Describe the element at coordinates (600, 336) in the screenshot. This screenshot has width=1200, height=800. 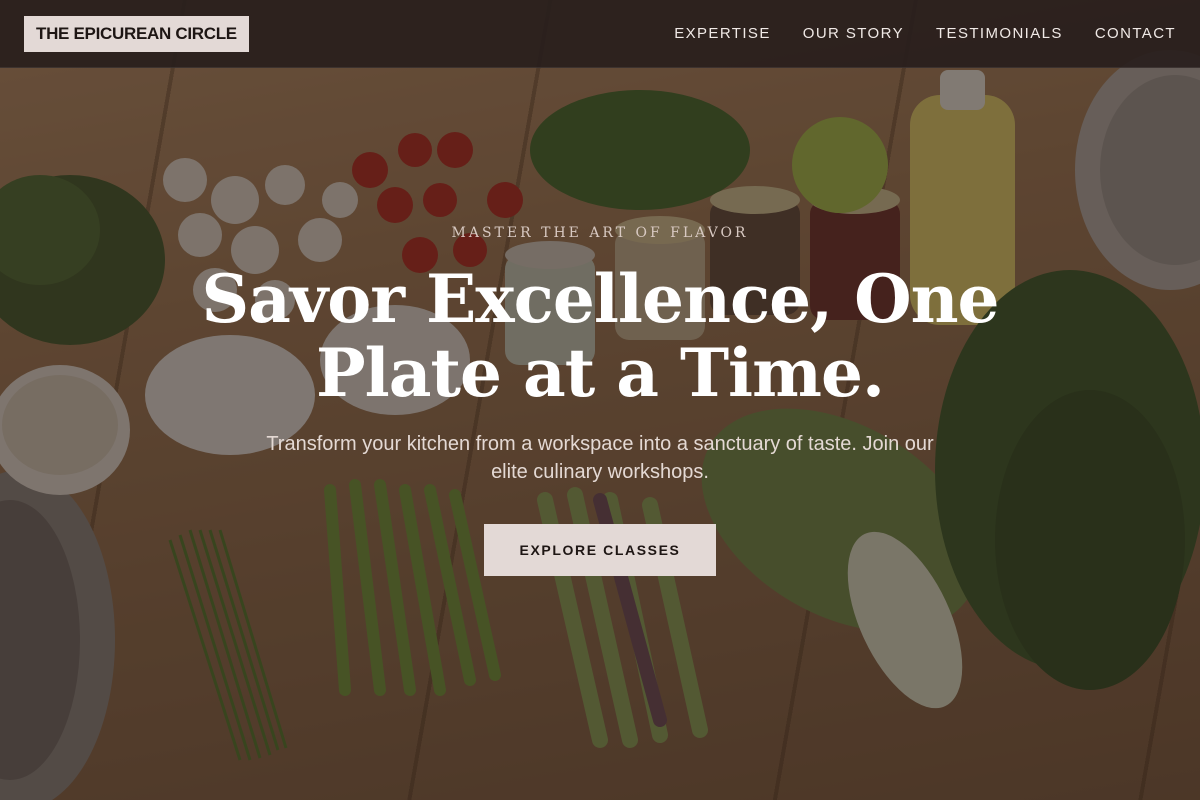
I see `hero-title: Savor Excellence, One Plate at a Time.` at that location.